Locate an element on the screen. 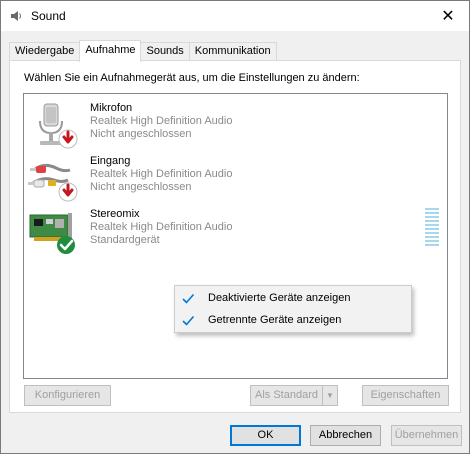  window-title: Sound is located at coordinates (48, 16).